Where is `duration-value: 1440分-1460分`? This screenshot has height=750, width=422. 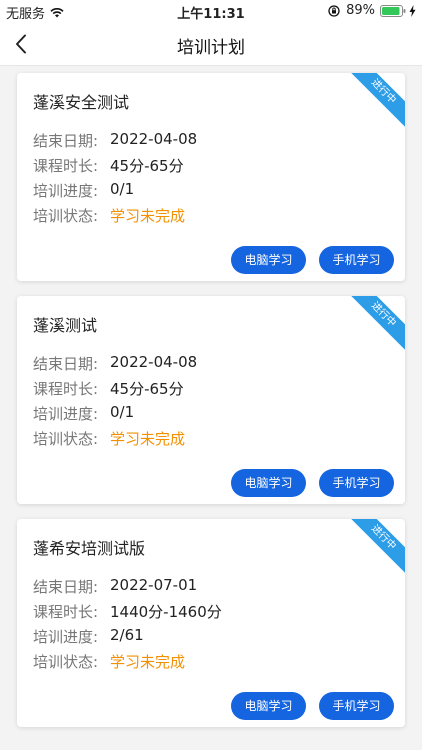 duration-value: 1440分-1460分 is located at coordinates (166, 612).